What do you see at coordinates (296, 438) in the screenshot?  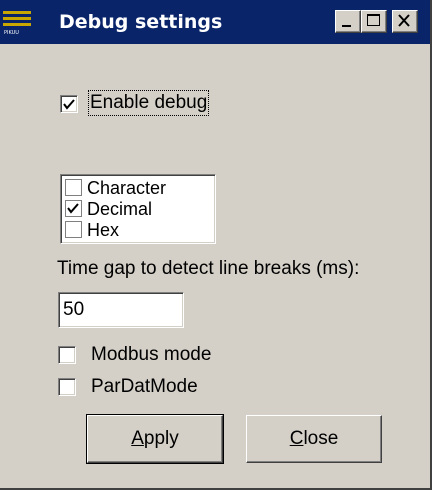 I see `close-mnemonic: C` at bounding box center [296, 438].